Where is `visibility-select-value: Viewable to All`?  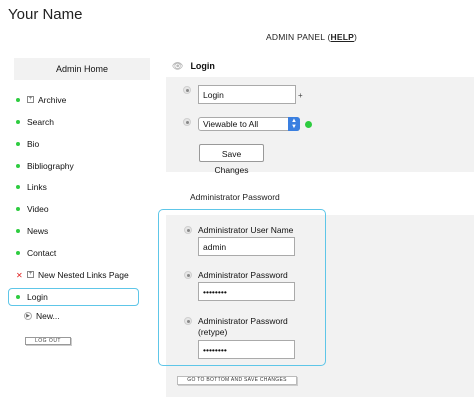 visibility-select-value: Viewable to All is located at coordinates (231, 124).